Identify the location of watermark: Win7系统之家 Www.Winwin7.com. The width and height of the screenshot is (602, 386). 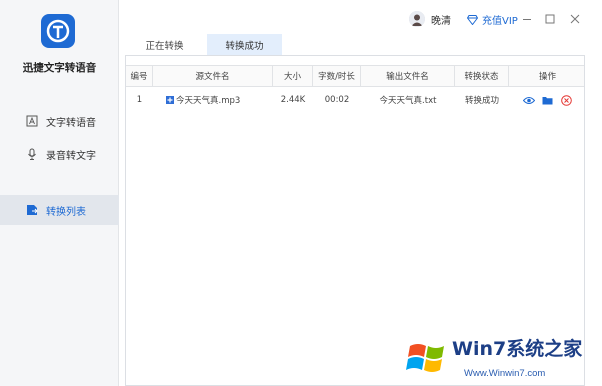
(502, 357).